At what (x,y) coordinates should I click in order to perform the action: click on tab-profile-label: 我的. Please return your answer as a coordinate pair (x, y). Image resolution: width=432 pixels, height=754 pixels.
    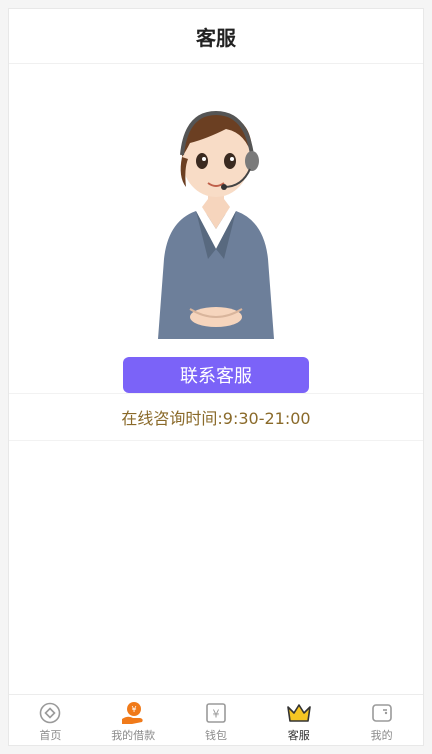
    Looking at the image, I should click on (381, 735).